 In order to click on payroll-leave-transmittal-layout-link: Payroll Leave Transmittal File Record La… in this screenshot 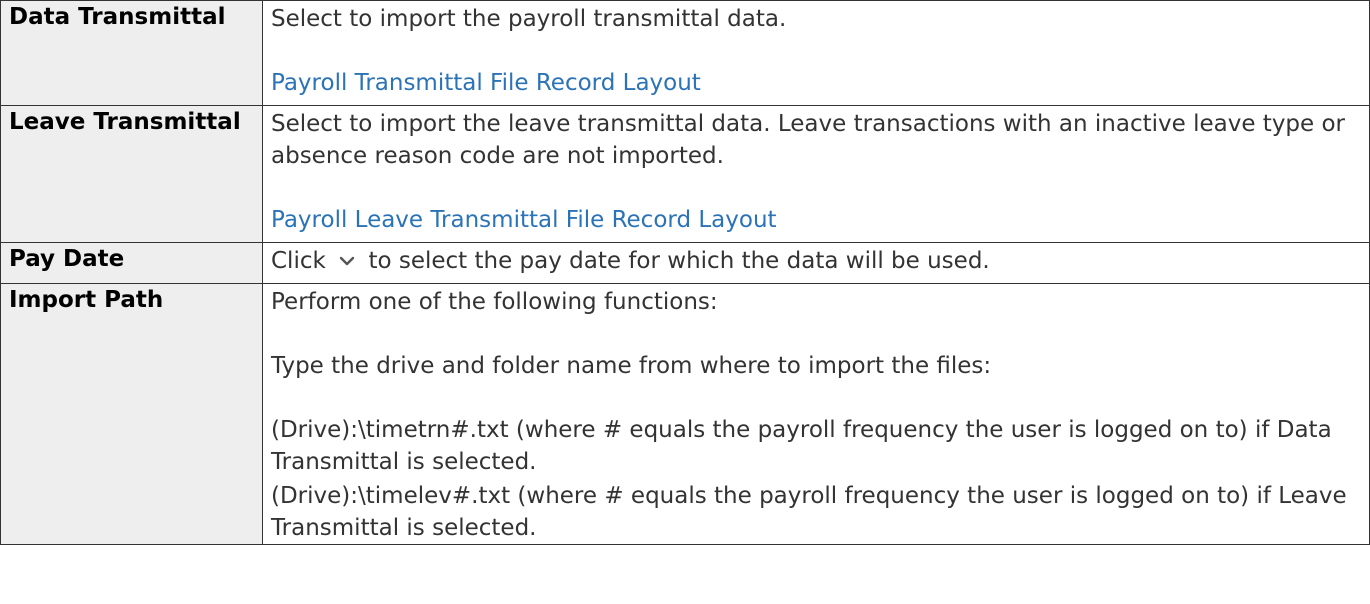, I will do `click(524, 220)`.